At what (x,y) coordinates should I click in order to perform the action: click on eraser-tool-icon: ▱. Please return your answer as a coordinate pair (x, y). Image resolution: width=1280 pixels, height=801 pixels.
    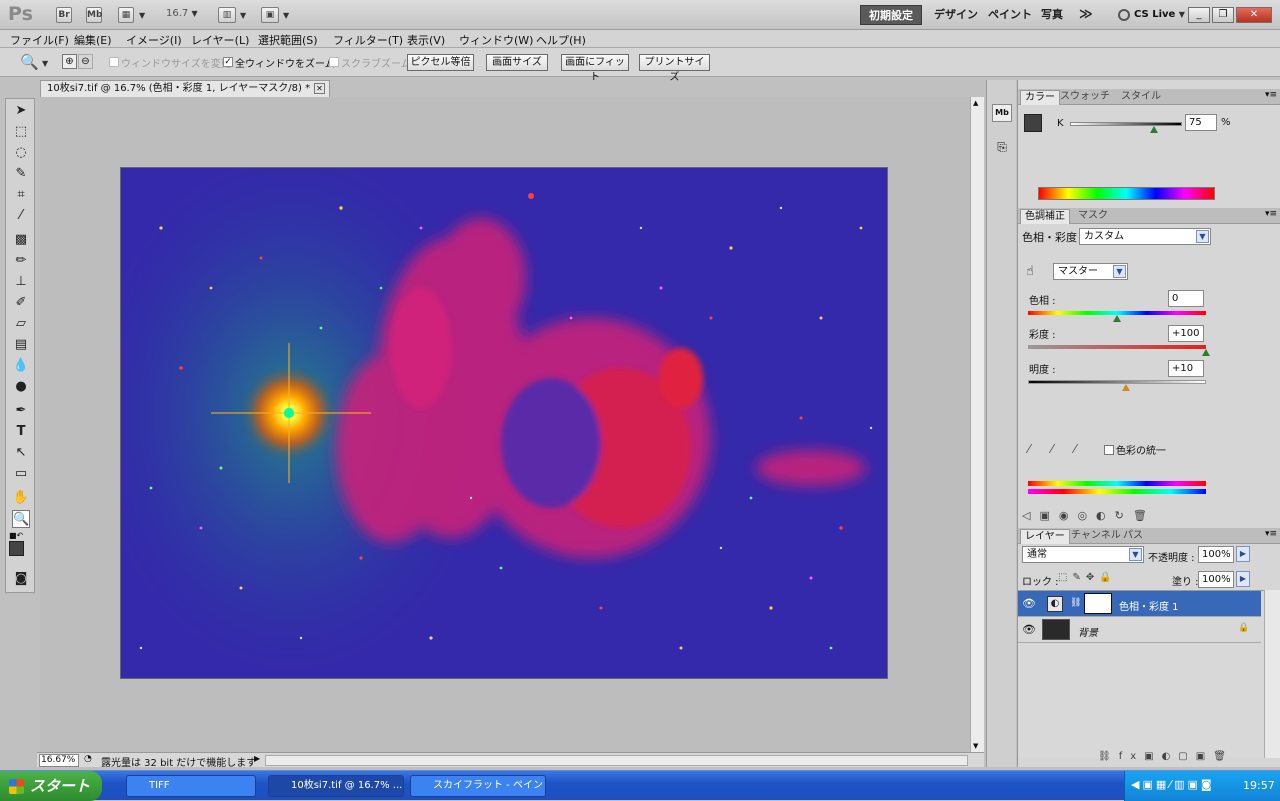
    Looking at the image, I should click on (21, 324).